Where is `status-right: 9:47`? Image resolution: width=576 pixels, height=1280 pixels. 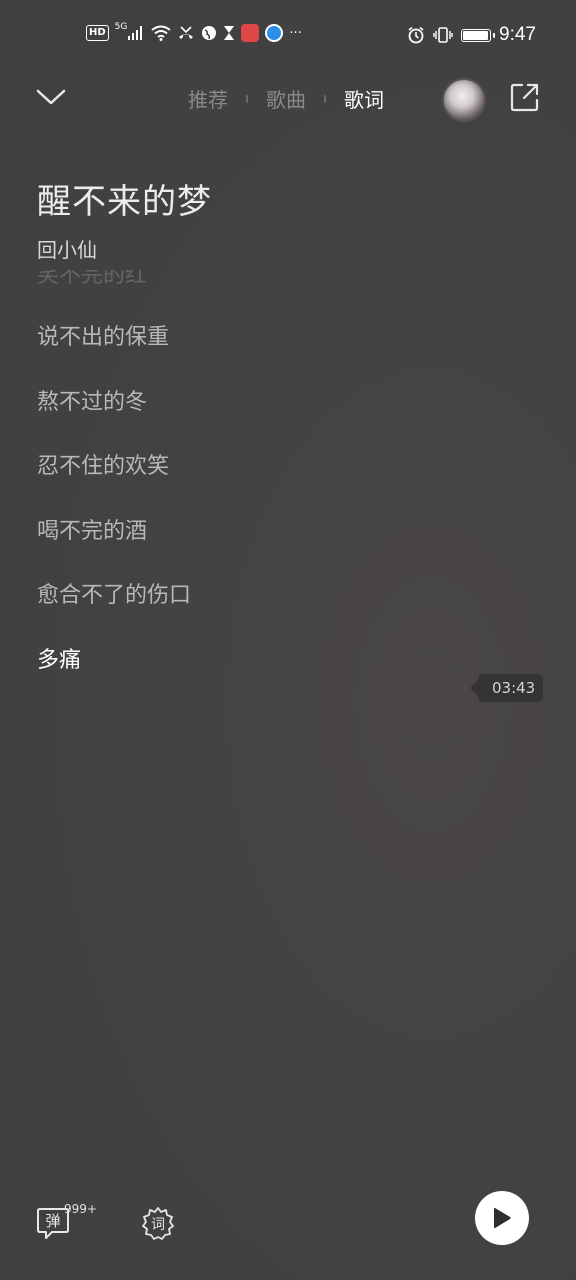 status-right: 9:47 is located at coordinates (471, 35).